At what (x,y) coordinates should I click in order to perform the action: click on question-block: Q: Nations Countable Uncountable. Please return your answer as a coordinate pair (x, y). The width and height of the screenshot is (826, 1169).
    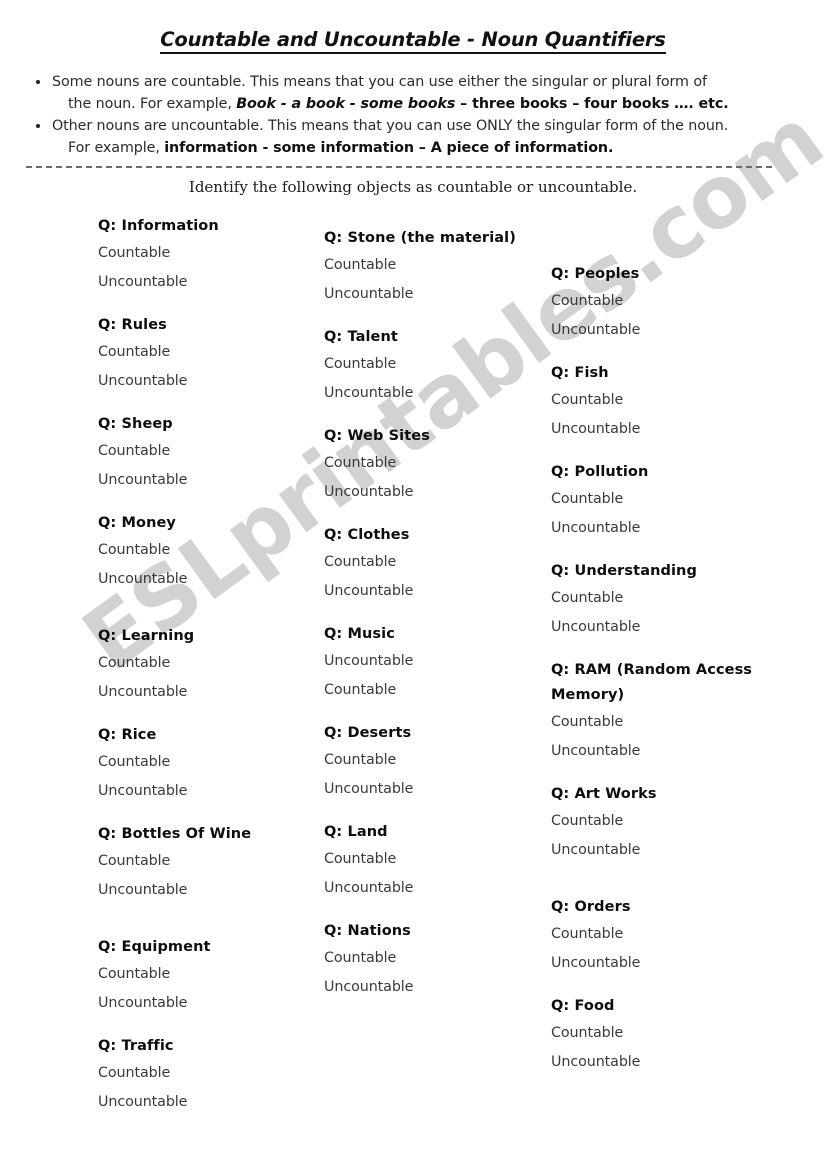
    Looking at the image, I should click on (431, 960).